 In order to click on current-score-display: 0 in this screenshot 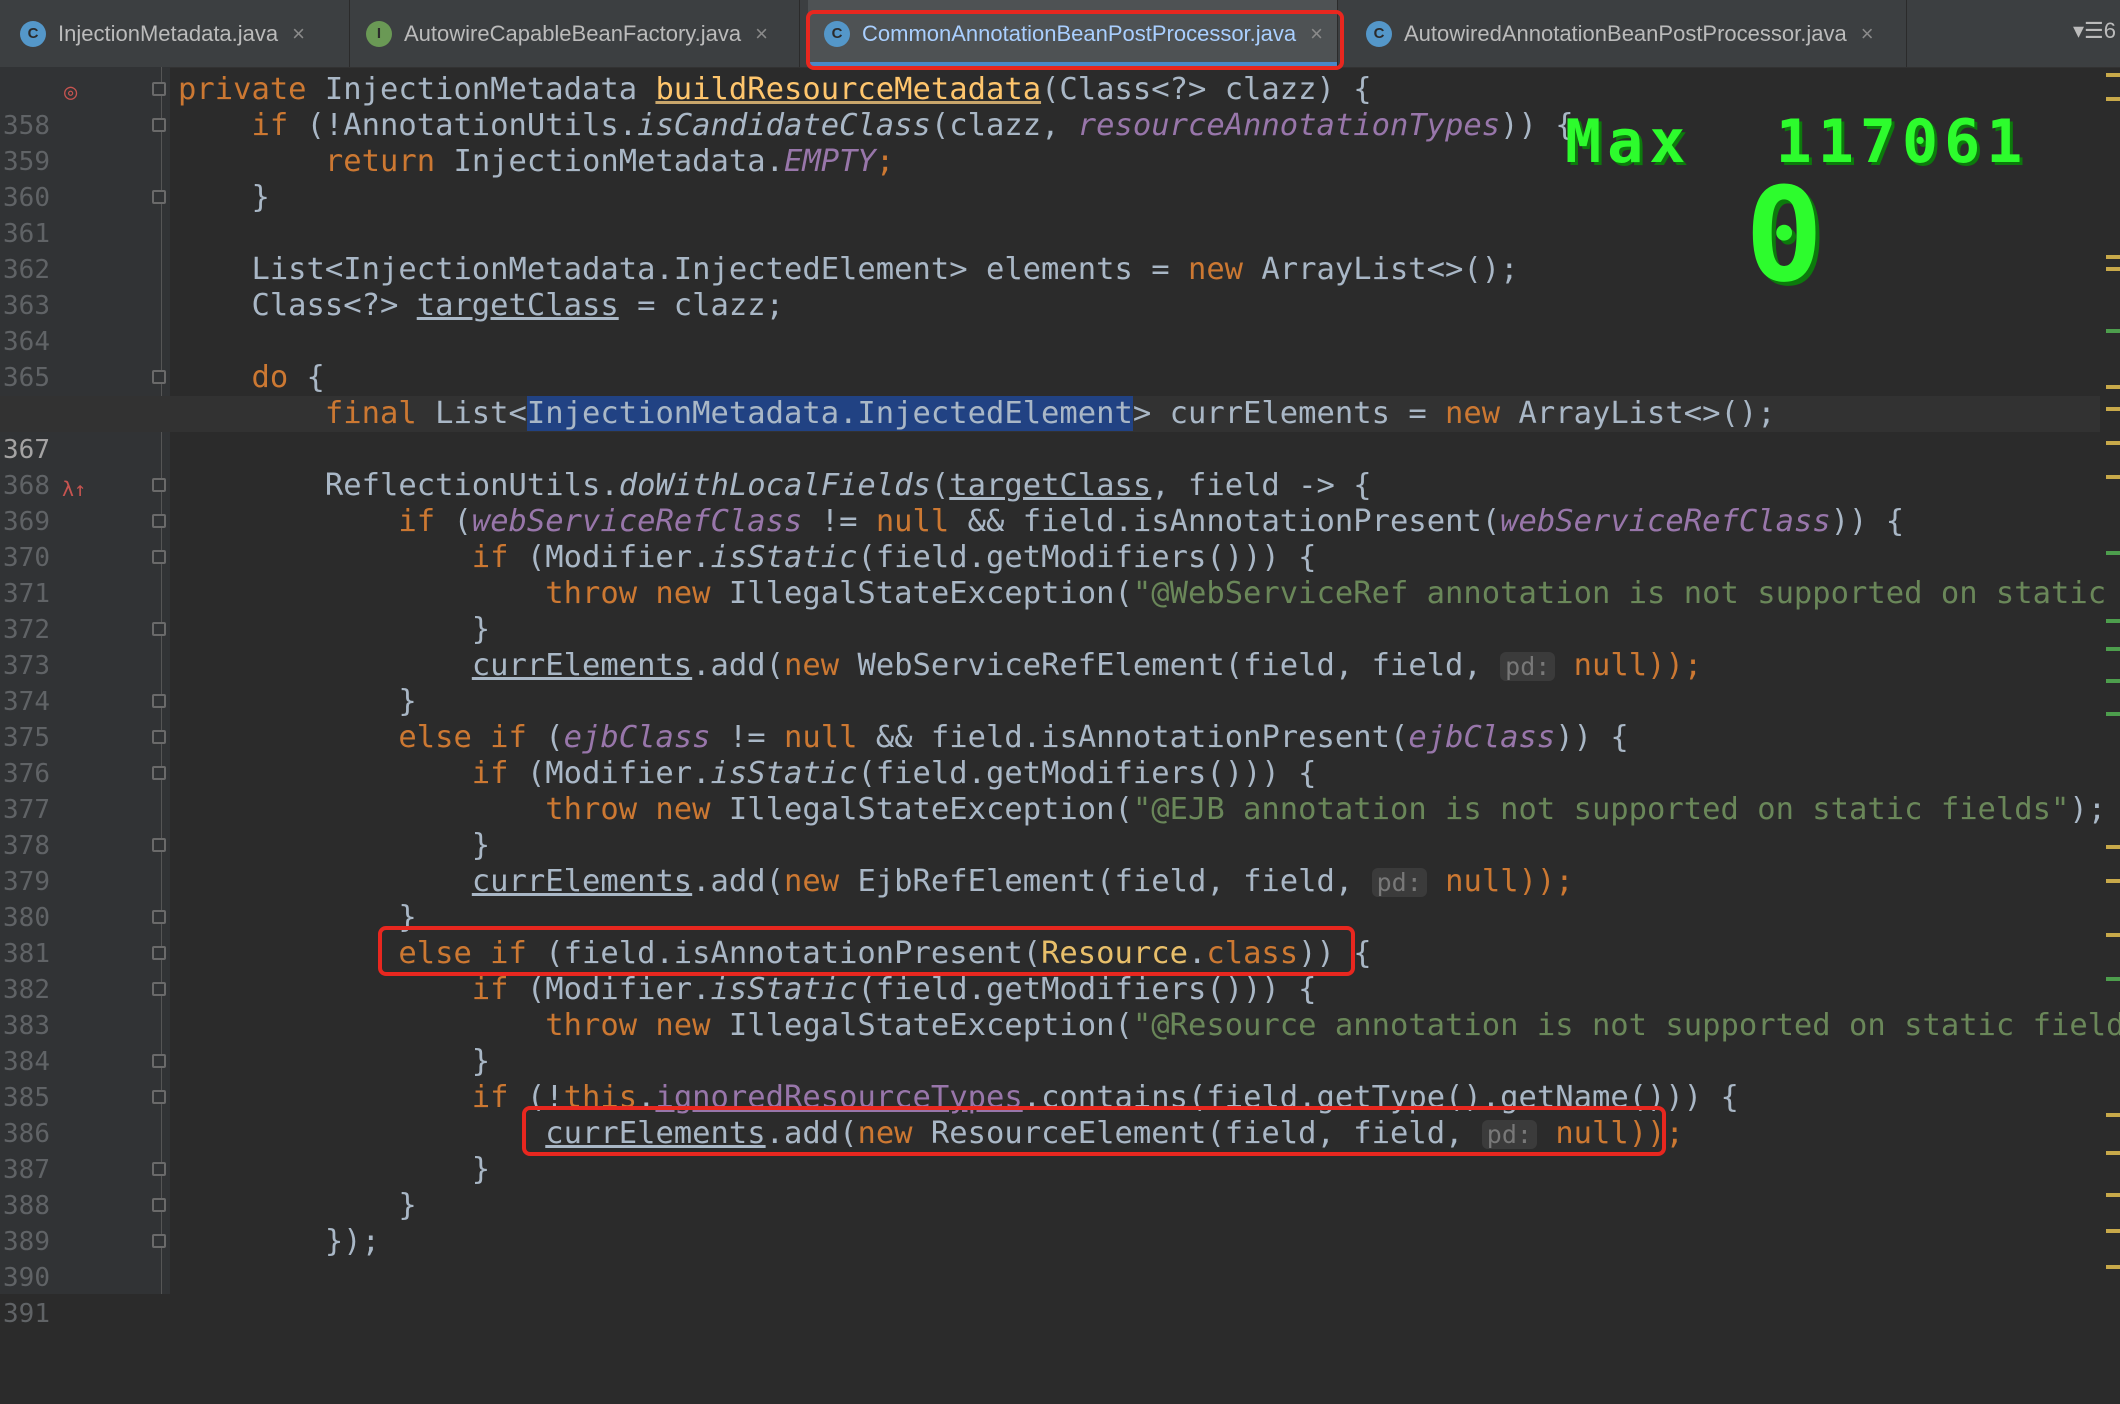, I will do `click(1784, 235)`.